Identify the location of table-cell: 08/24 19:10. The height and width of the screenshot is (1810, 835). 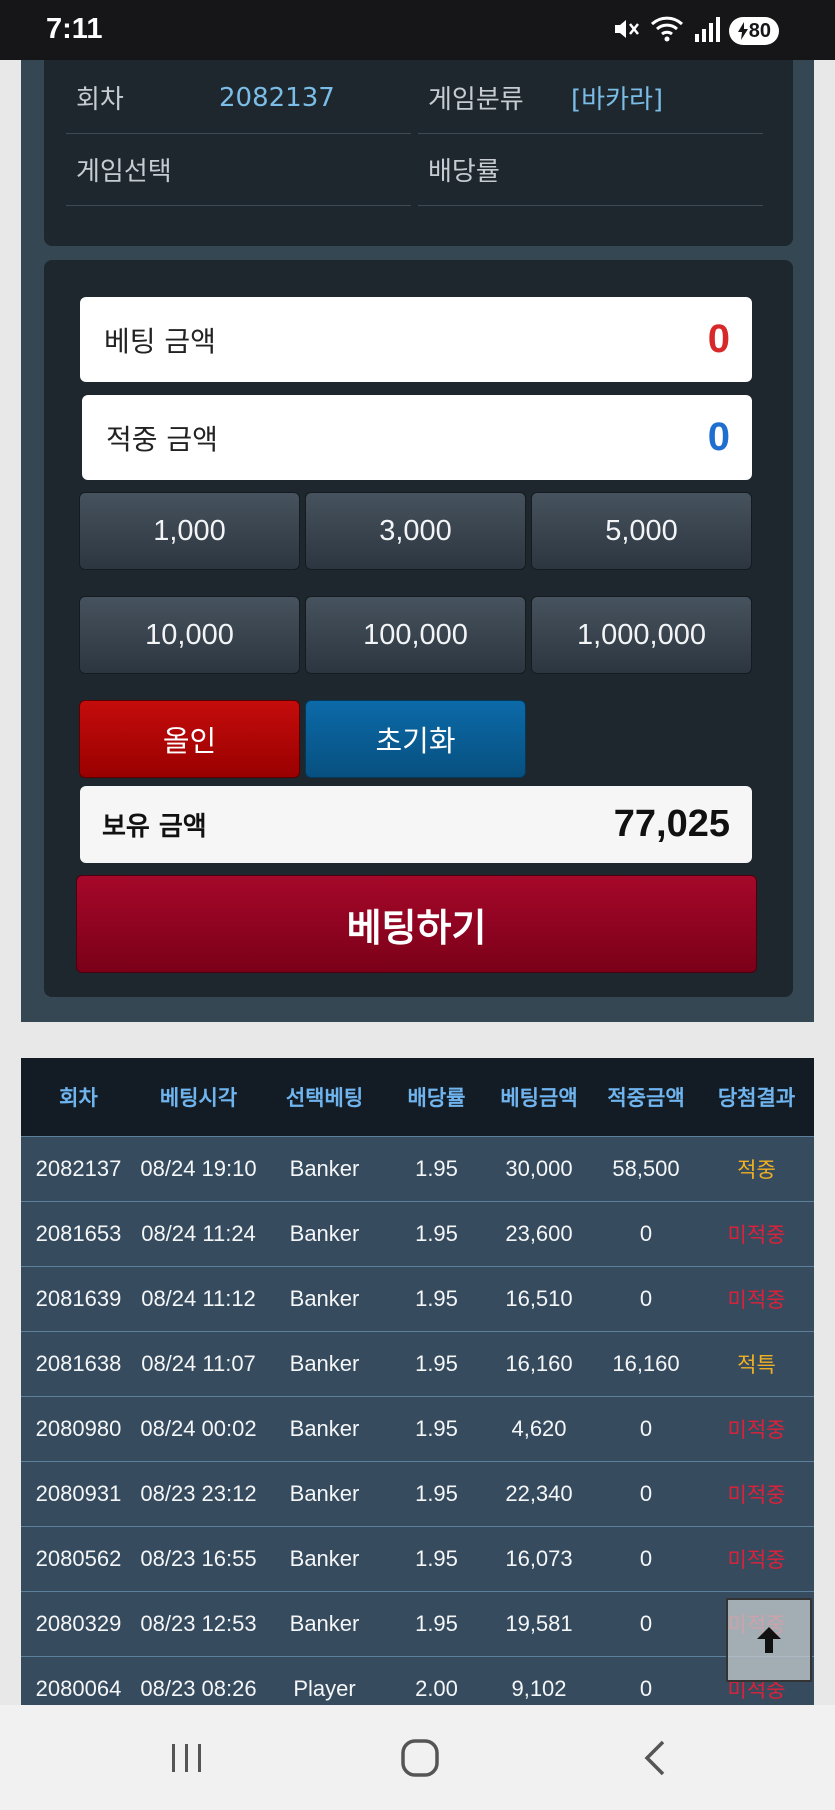
(198, 1168).